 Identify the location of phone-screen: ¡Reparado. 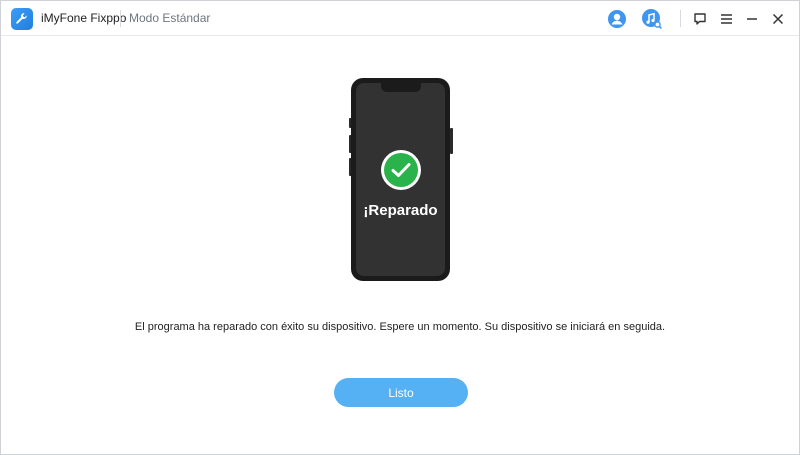
(400, 179).